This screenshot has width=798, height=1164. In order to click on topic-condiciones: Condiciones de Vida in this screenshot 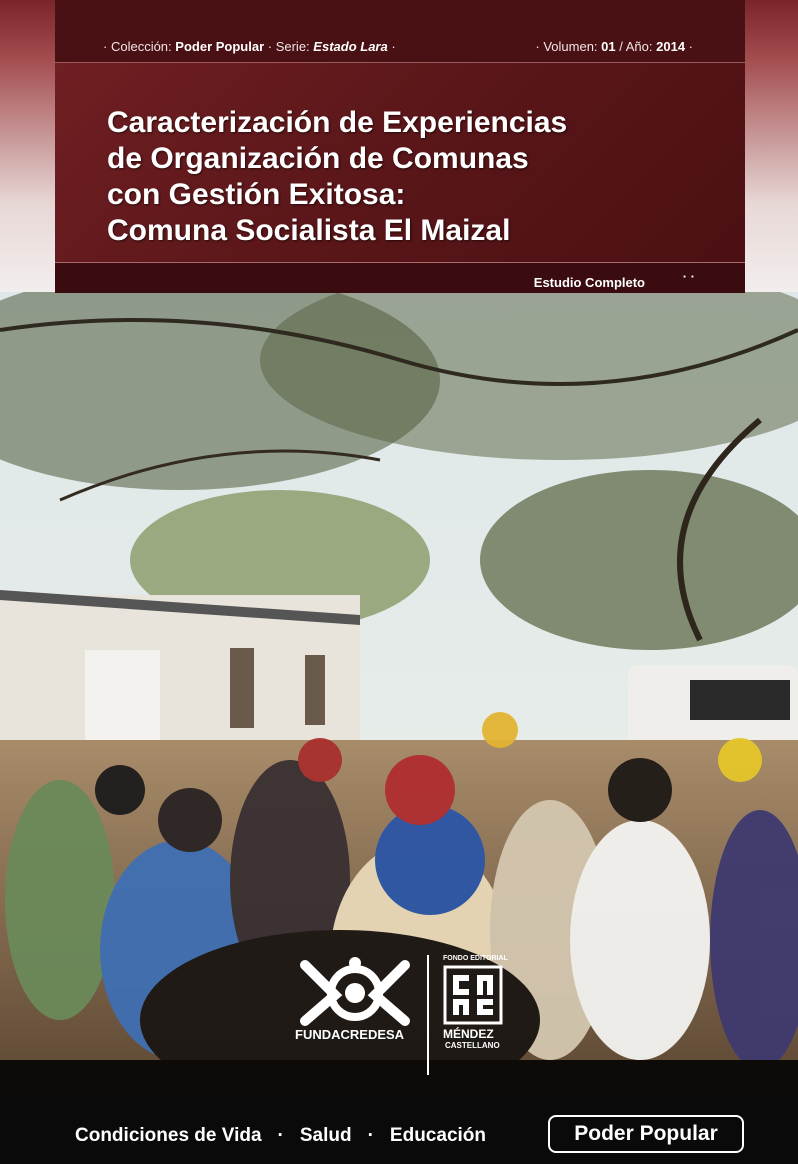, I will do `click(168, 1135)`.